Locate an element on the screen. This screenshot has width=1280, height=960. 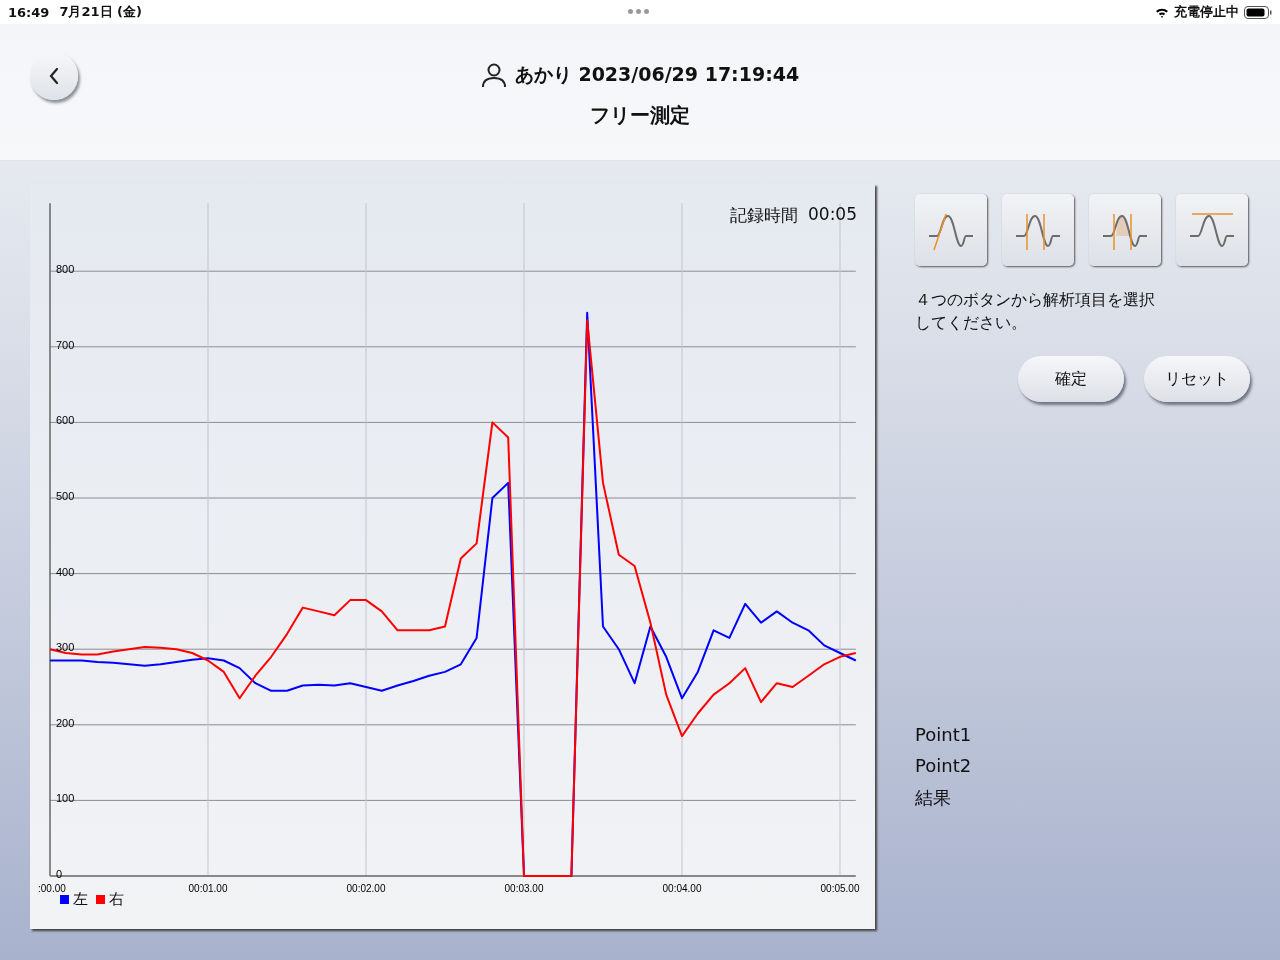
user-session-title: あかり 2023/06/29 17:19:44 is located at coordinates (657, 74).